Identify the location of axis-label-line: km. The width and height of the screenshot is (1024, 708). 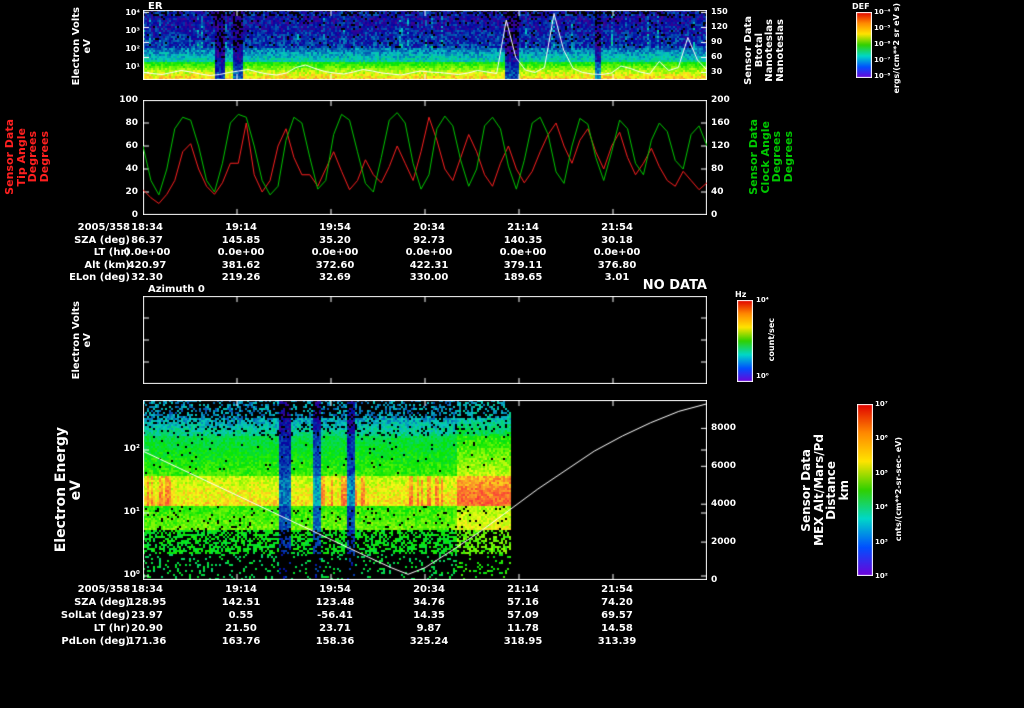
(843, 490).